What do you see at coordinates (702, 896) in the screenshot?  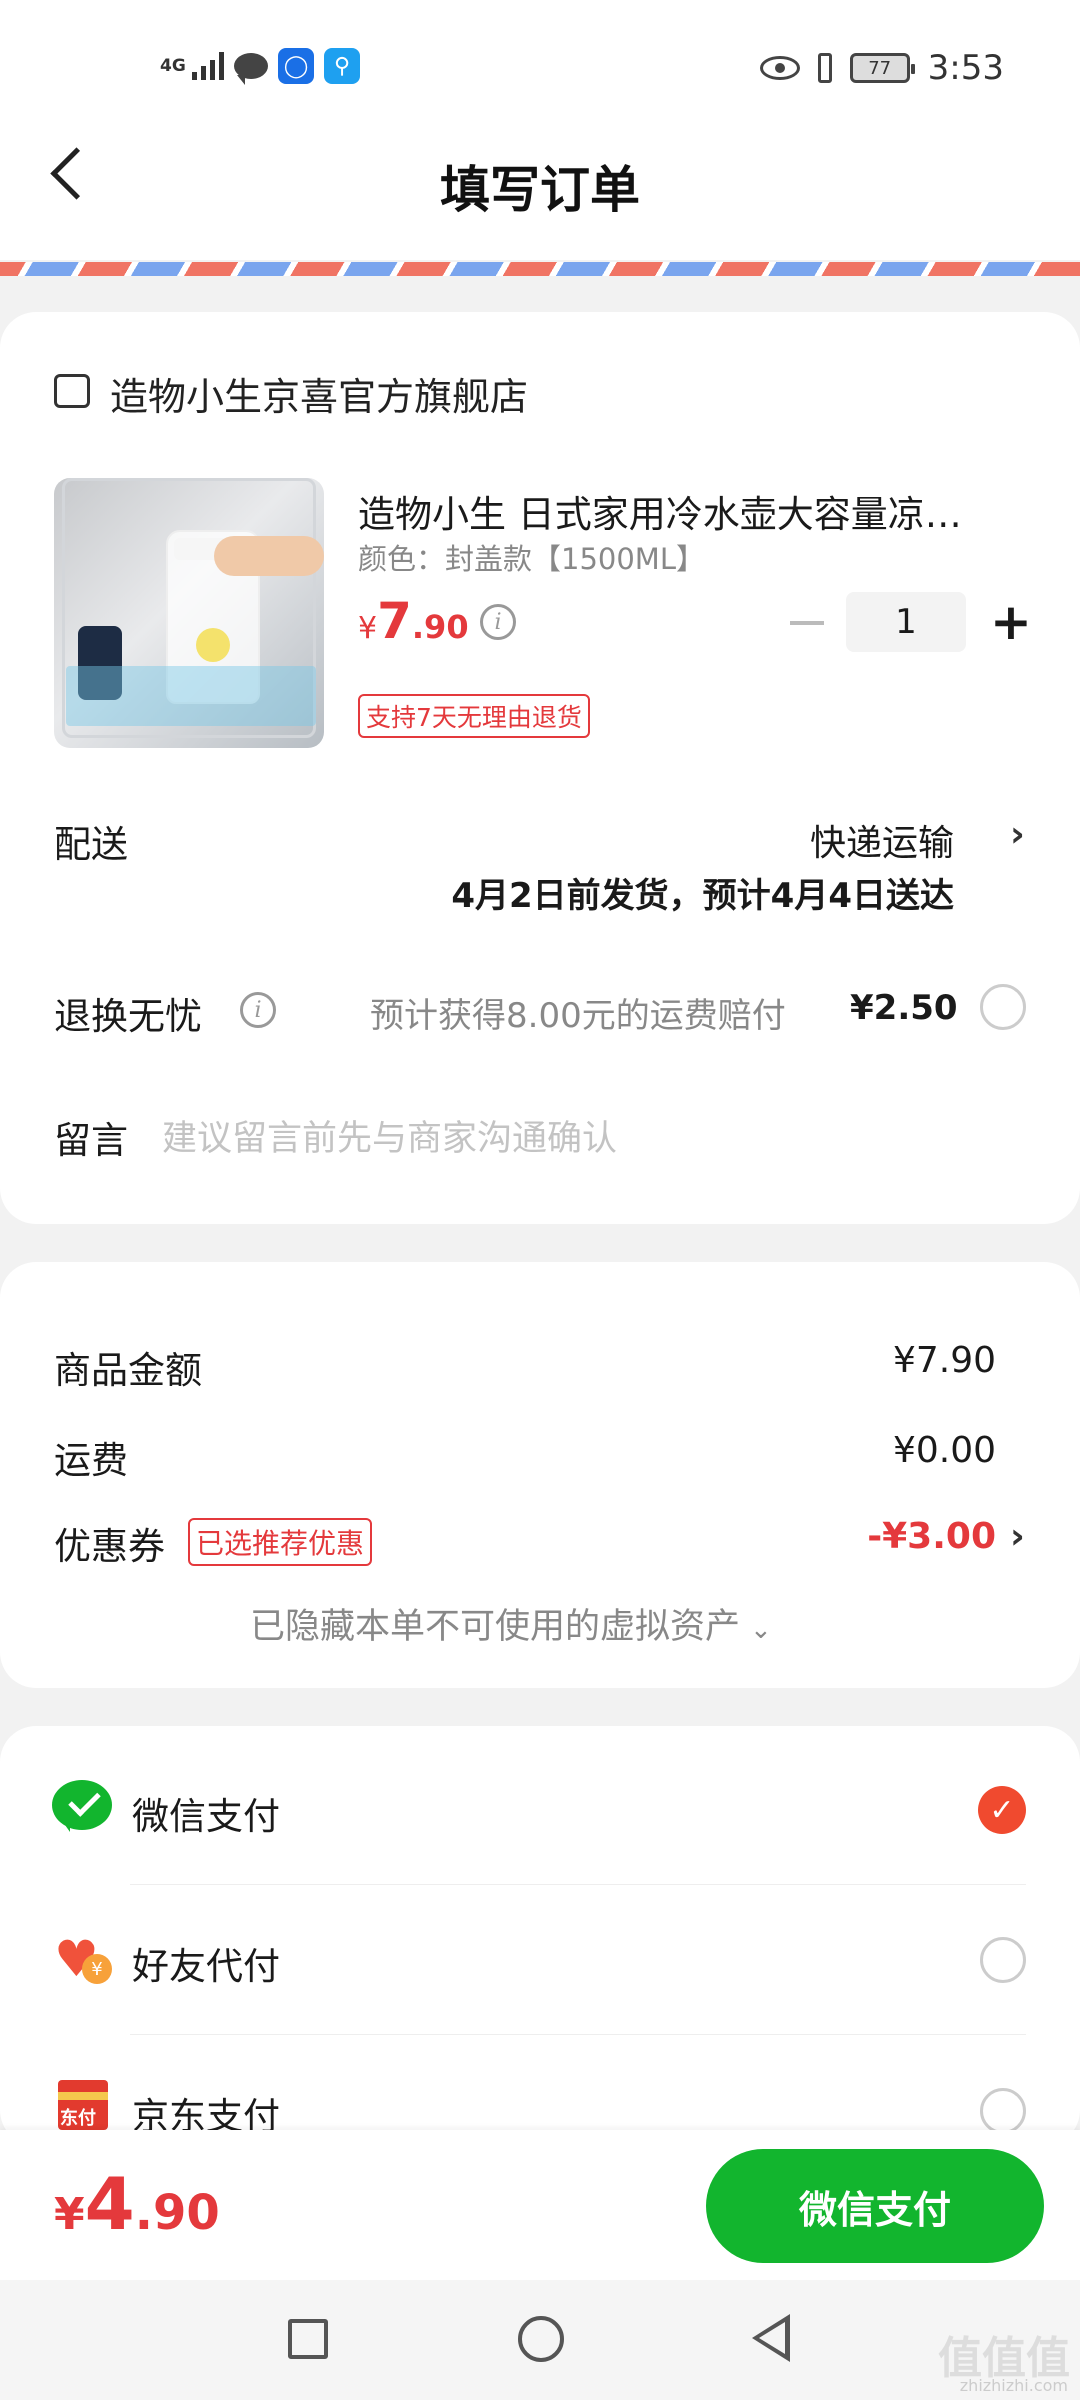 I see `delivery-schedule: 4月2日前发货，预计4月4日送达` at bounding box center [702, 896].